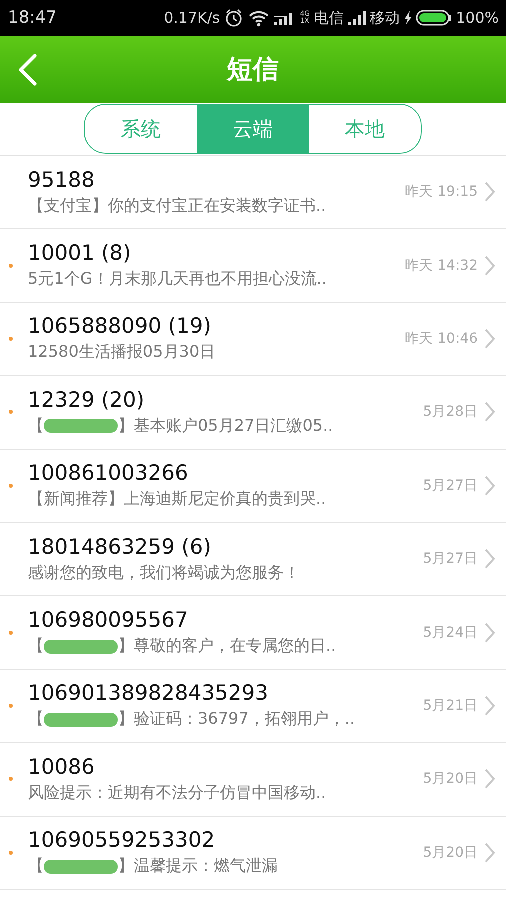  Describe the element at coordinates (237, 719) in the screenshot. I see `preview-text: 】验证码：36797，拓翎用户，..` at that location.